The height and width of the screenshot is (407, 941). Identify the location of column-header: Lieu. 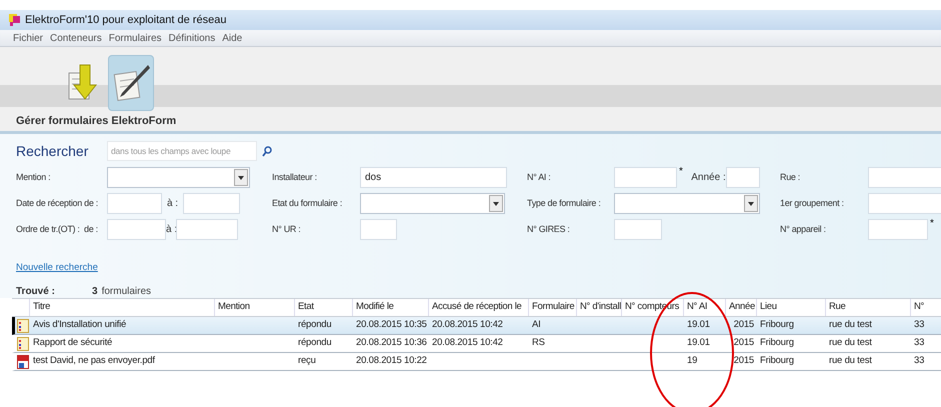
(791, 307).